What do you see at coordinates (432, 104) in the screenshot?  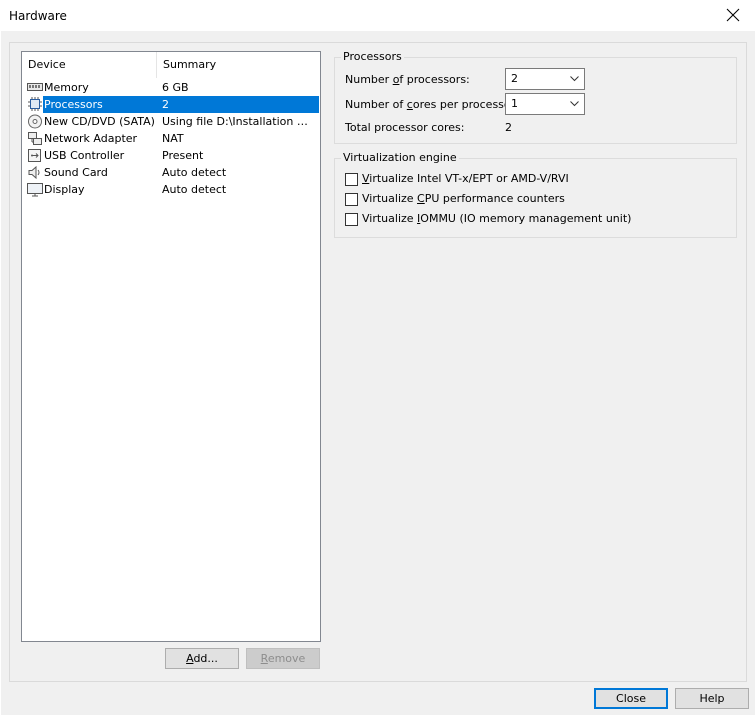 I see `cores-per-processor-label: Number of cores per processor:` at bounding box center [432, 104].